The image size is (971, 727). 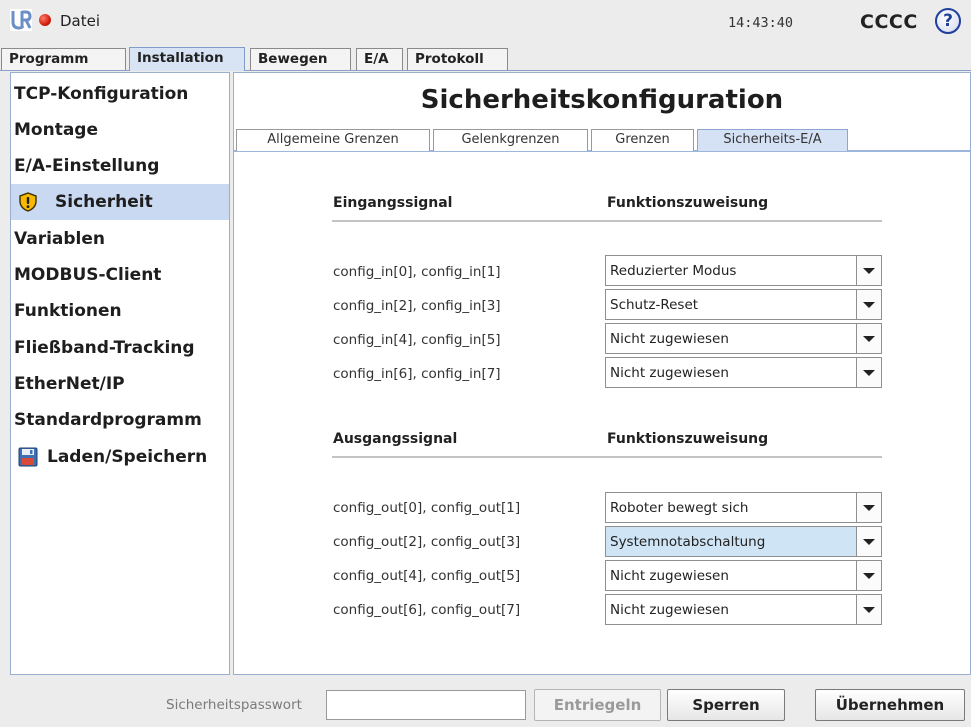 I want to click on input-function-header: Funktionszuweisung, so click(x=688, y=203).